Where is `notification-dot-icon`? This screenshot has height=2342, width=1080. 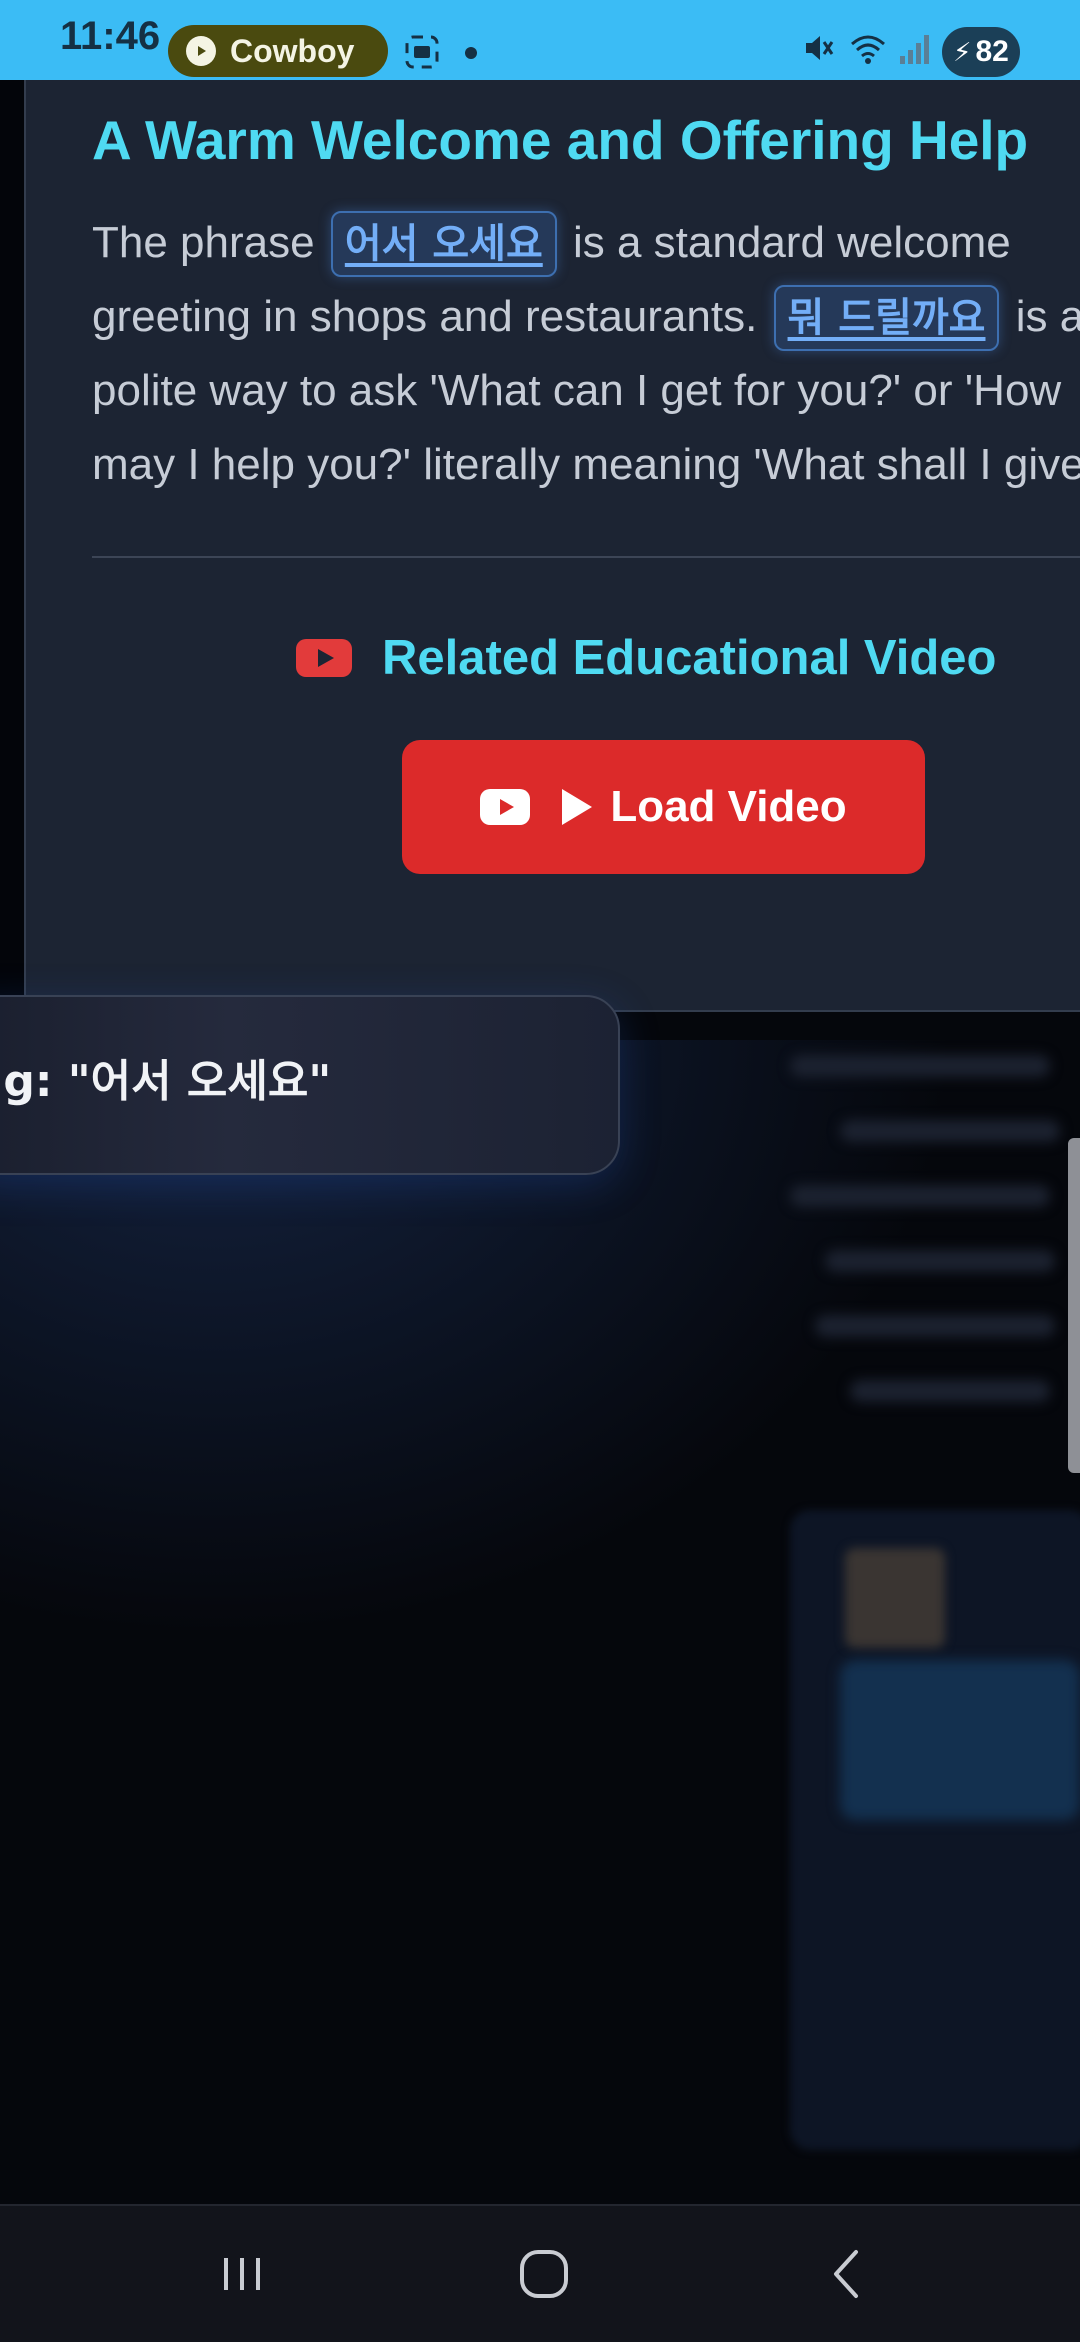 notification-dot-icon is located at coordinates (471, 53).